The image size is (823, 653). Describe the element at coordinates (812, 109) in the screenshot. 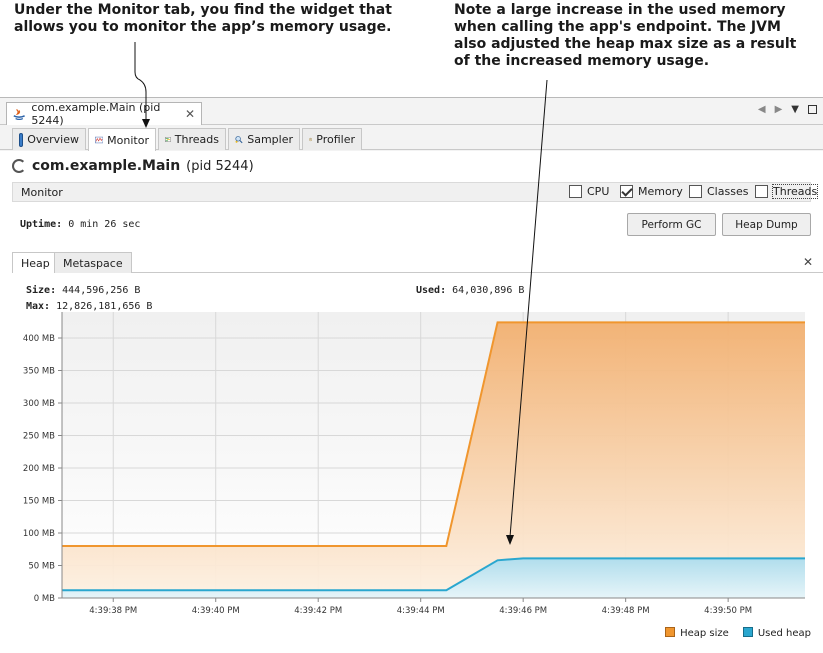

I see `maximize-icon` at that location.